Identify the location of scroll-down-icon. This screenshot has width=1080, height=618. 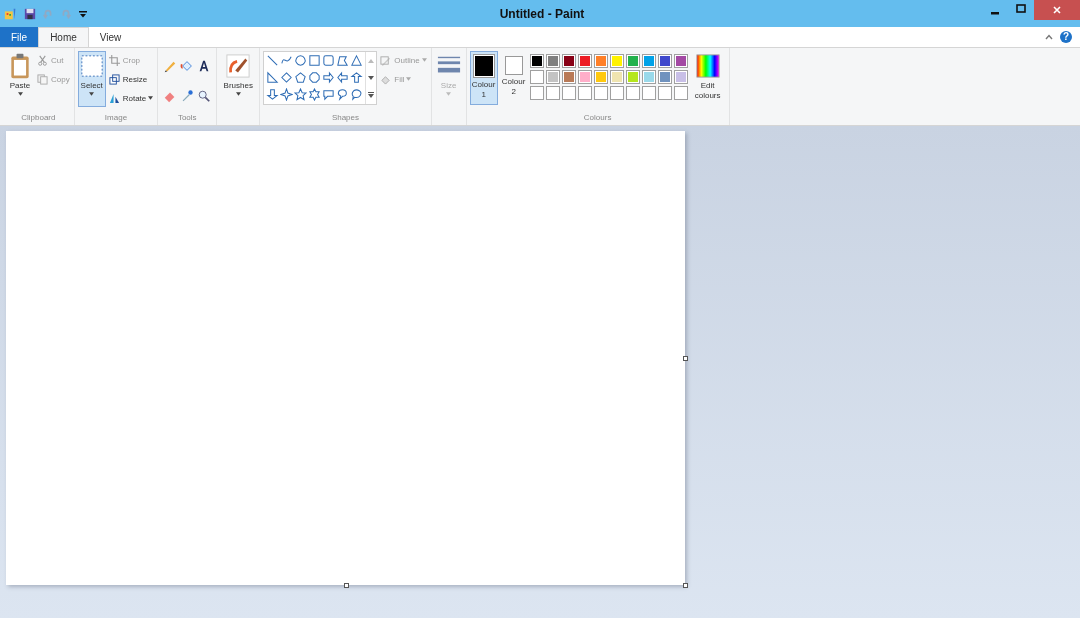
(371, 78).